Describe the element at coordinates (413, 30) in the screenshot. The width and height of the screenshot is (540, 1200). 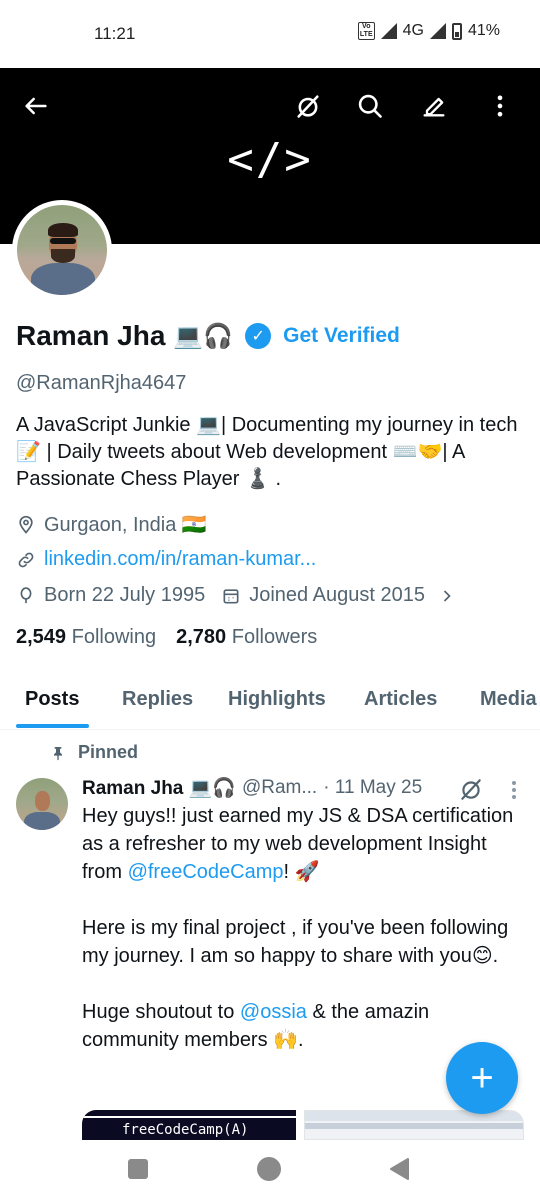
I see `network-type: 4G` at that location.